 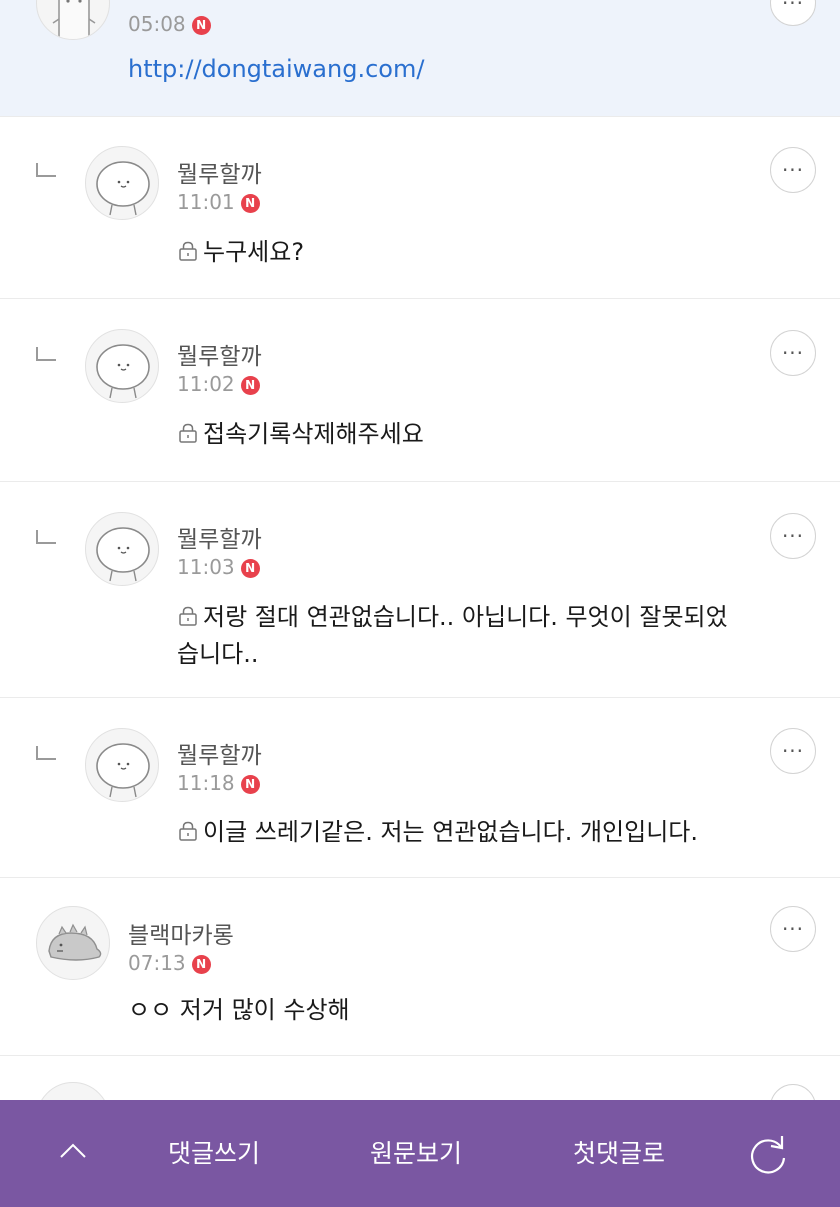 What do you see at coordinates (218, 654) in the screenshot?
I see `comment-body-cont: 습니다..` at bounding box center [218, 654].